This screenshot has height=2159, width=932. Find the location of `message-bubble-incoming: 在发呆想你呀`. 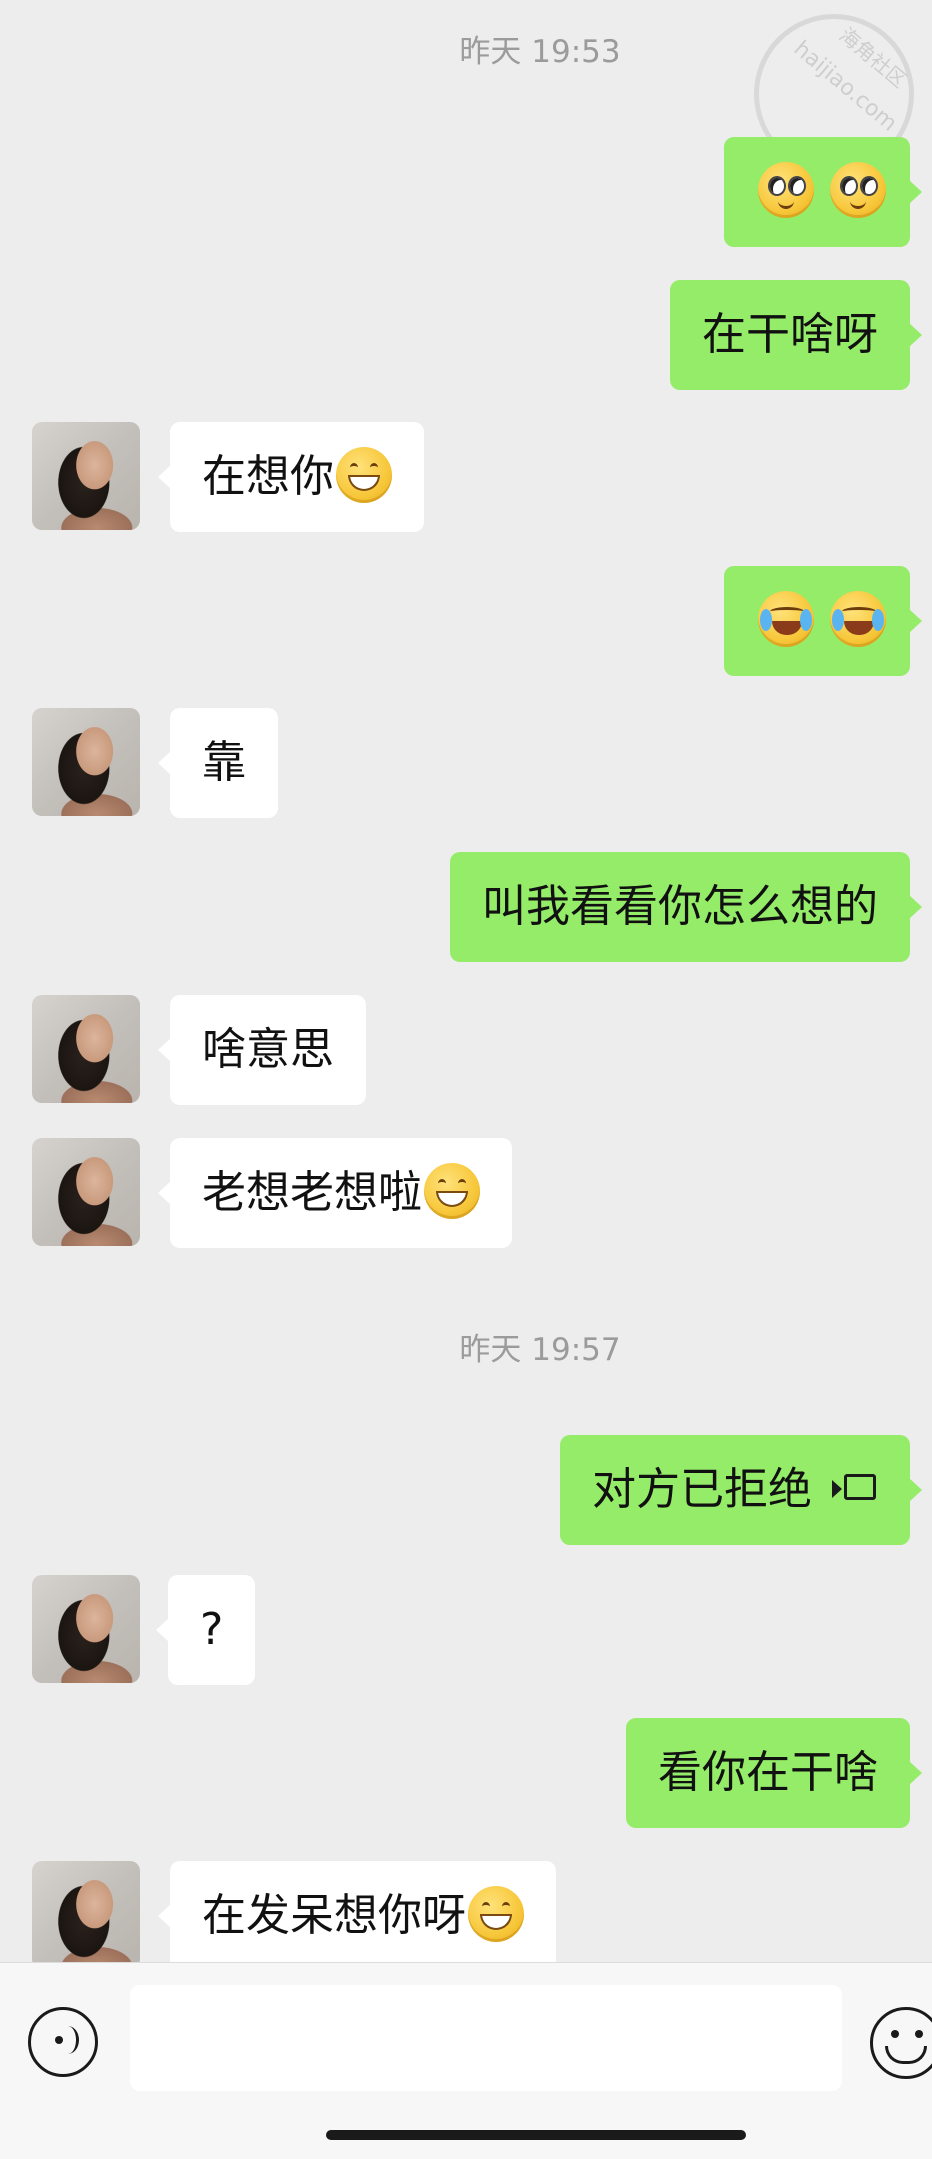

message-bubble-incoming: 在发呆想你呀 is located at coordinates (357, 1916).